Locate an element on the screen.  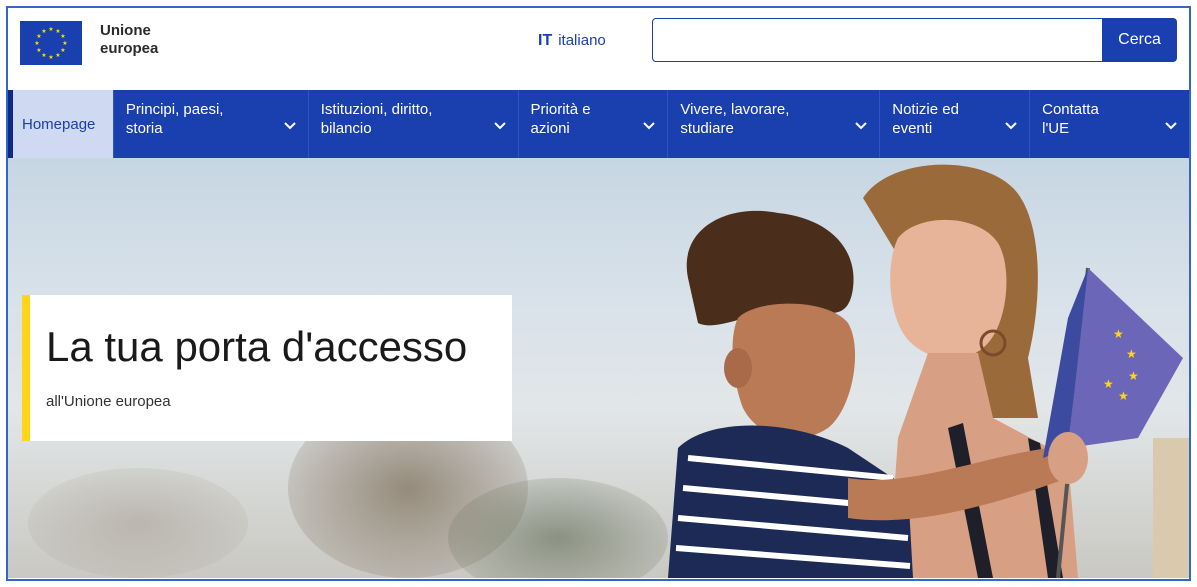
nav-item-notizie: Notizie ed eventi is located at coordinates (954, 124).